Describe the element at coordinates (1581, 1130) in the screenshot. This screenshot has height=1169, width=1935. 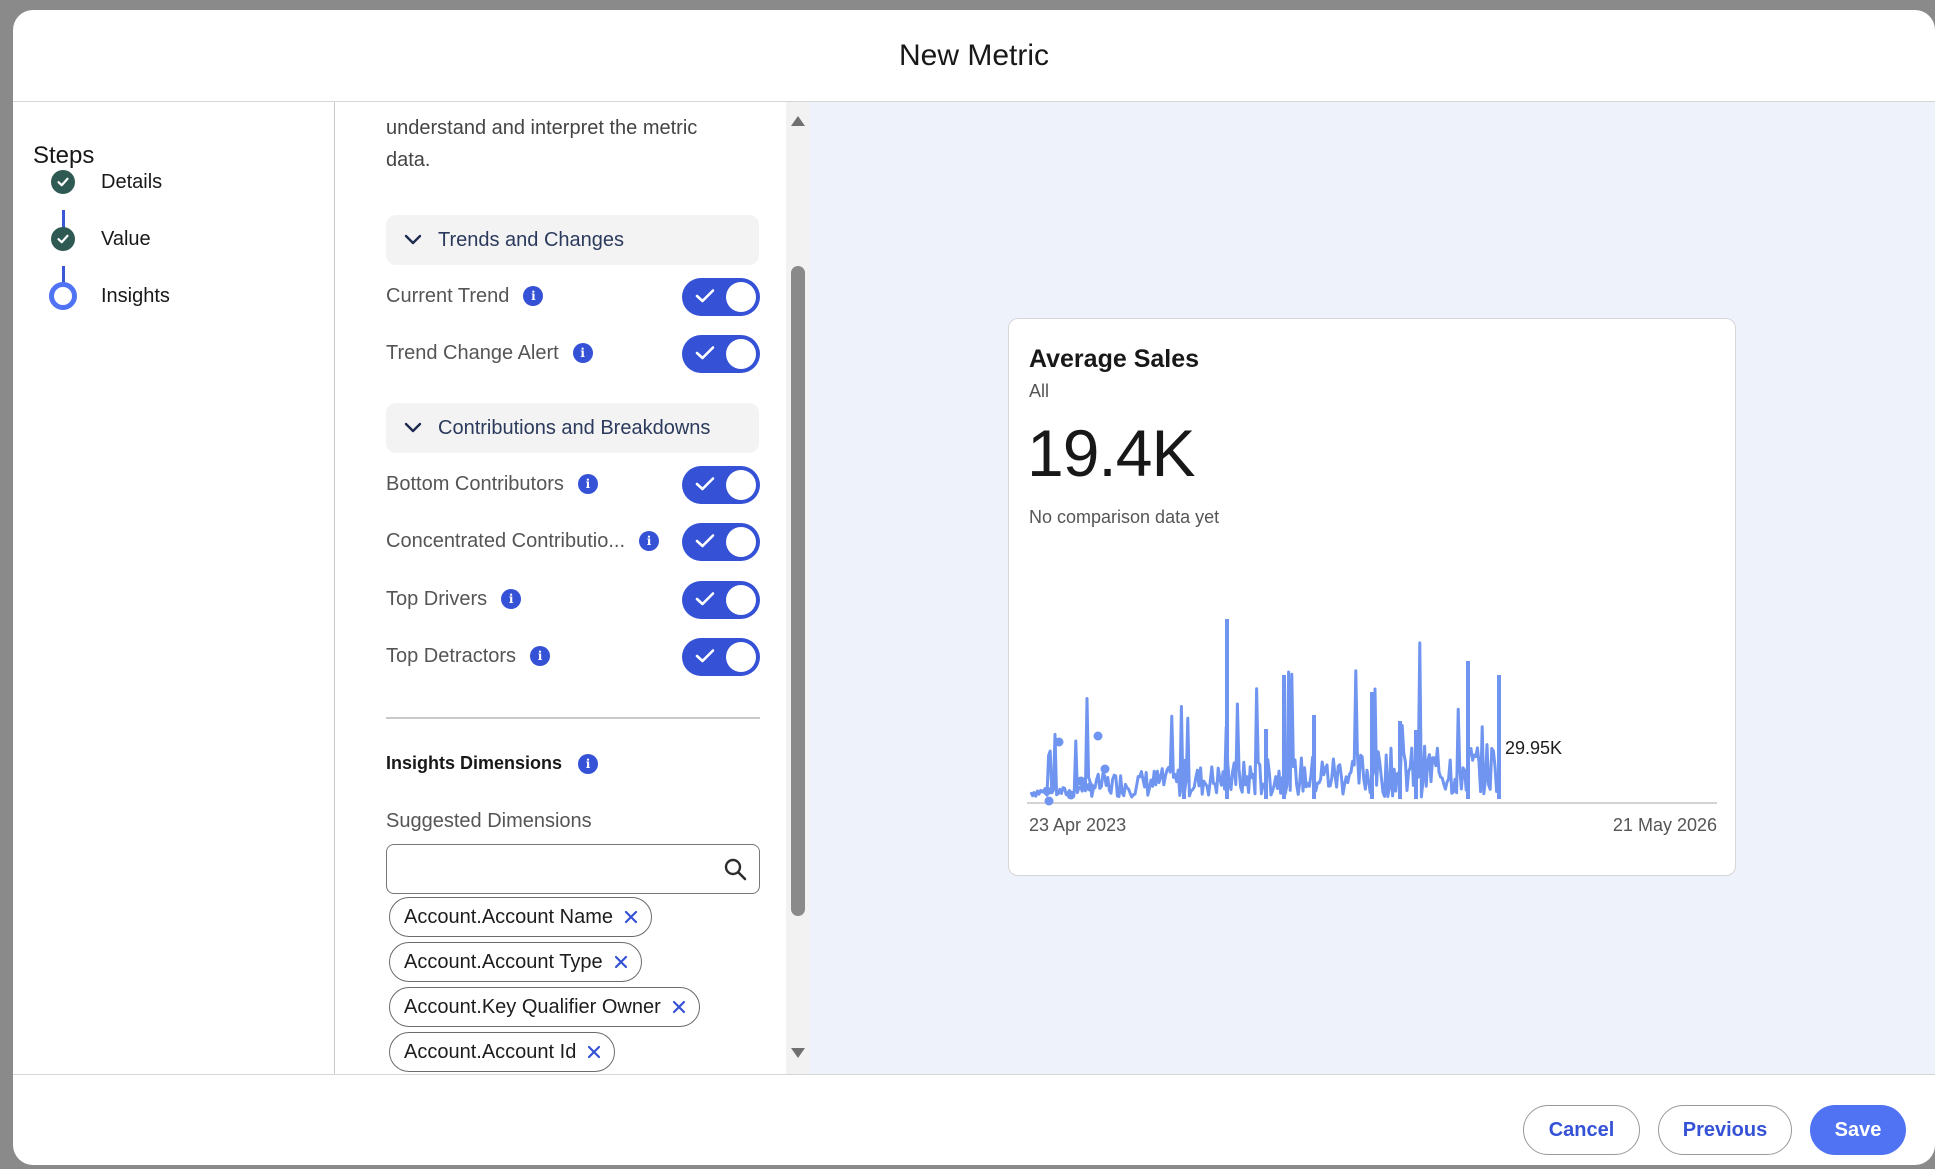
I see `cancel-button: Cancel` at that location.